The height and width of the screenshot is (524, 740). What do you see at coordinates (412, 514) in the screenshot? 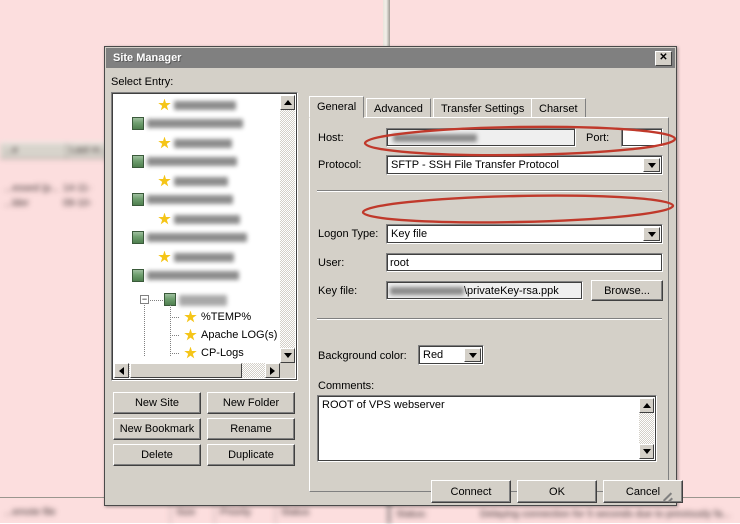
I see `status-label: Status:` at bounding box center [412, 514].